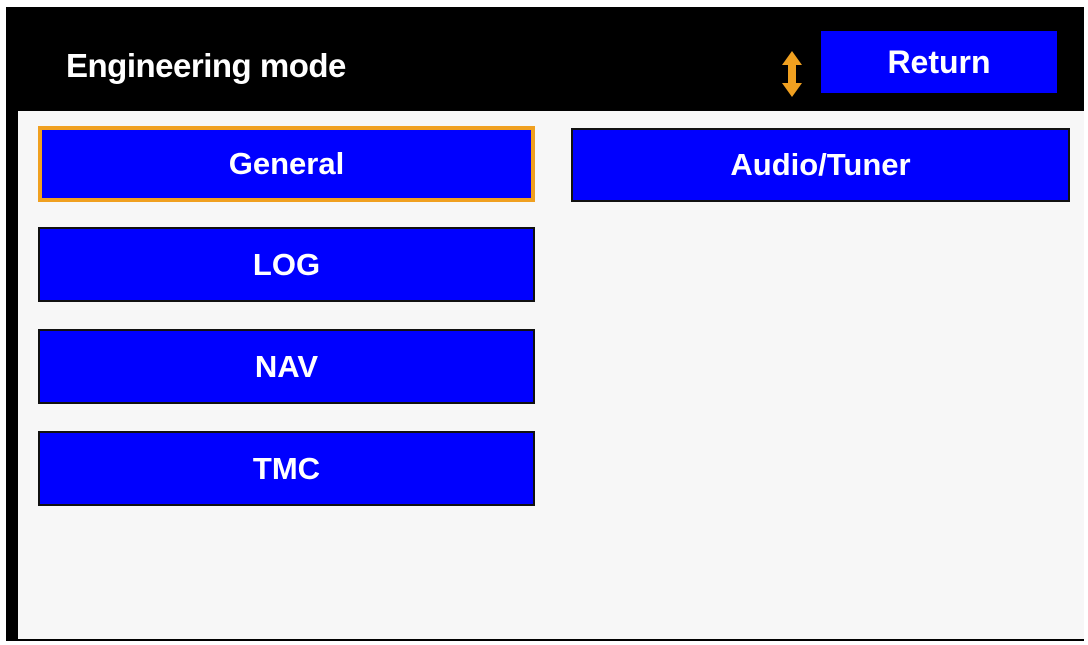  I want to click on menu-item-label: LOG, so click(286, 264).